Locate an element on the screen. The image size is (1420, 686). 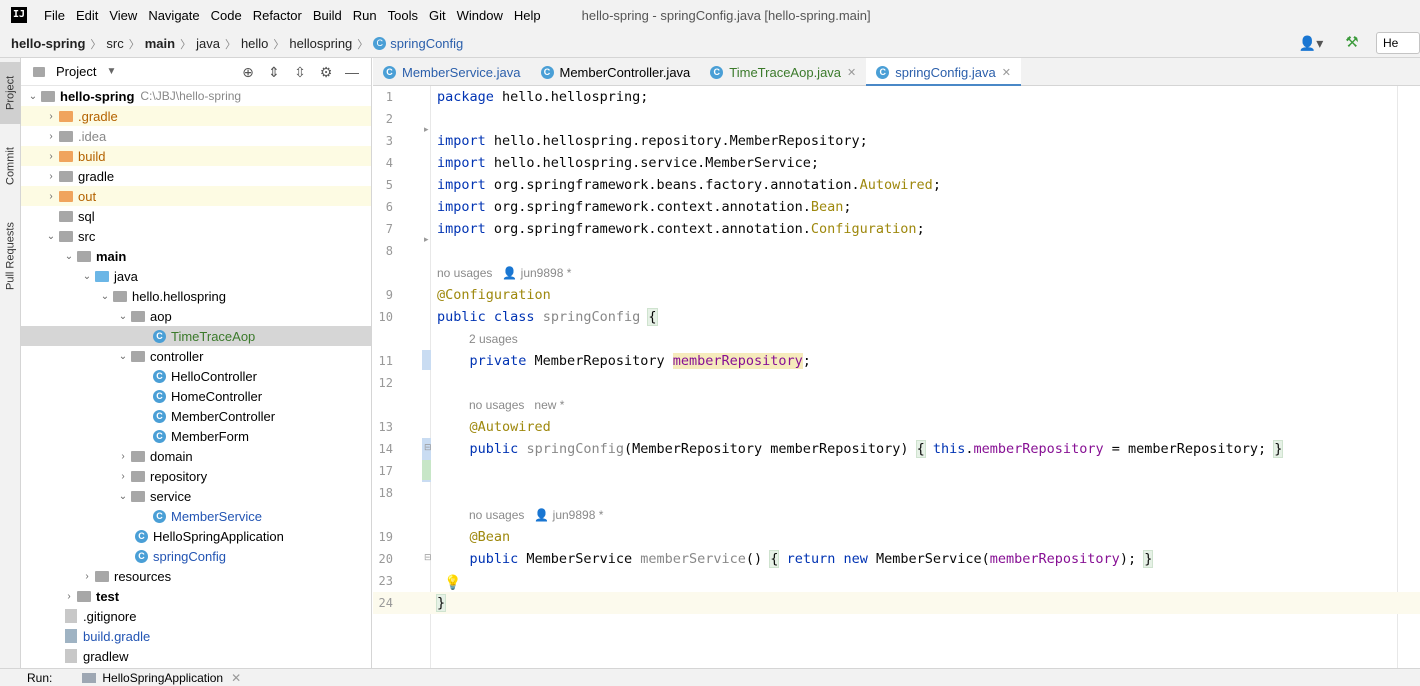
tree-item: › gradle is located at coordinates (196, 176).